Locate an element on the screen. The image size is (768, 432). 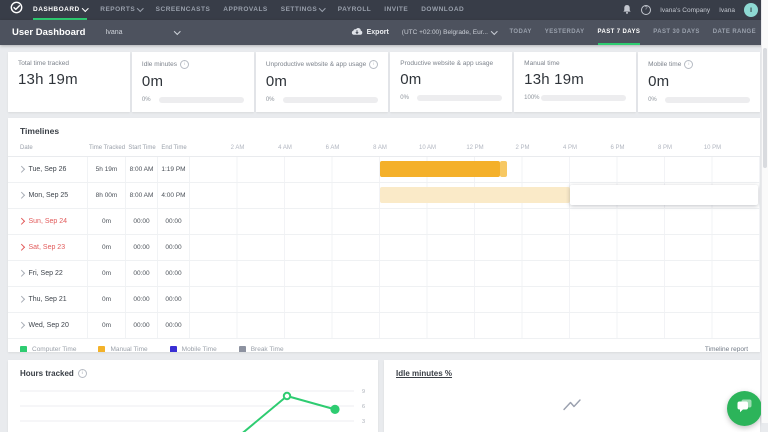
nav-item: SCREENCASTS is located at coordinates (183, 10).